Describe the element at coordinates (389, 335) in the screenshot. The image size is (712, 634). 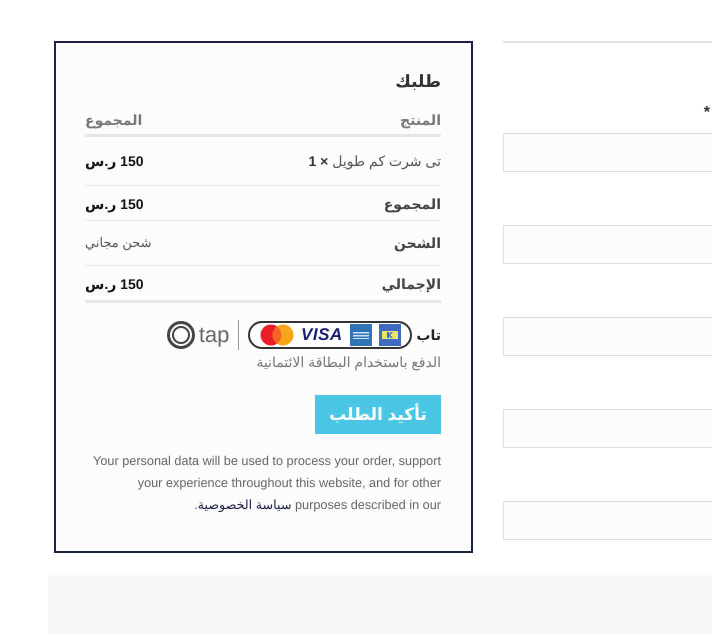
I see `framed-card-icon` at that location.